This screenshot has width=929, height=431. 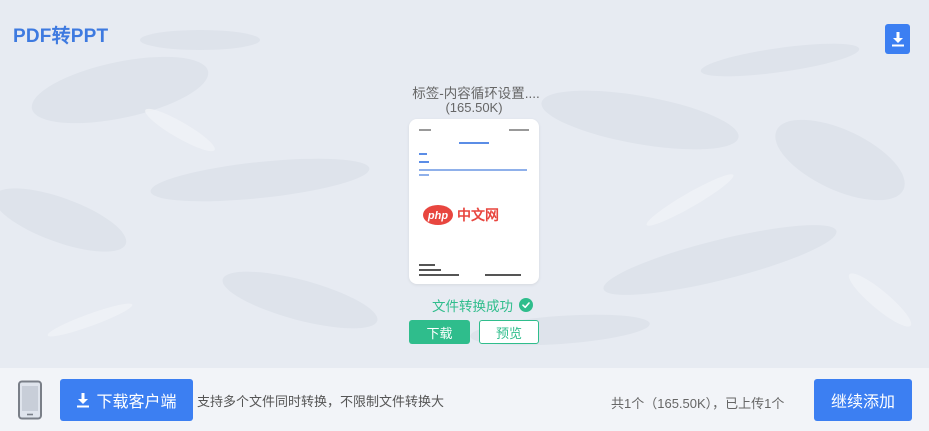 I want to click on preview-button: 预览, so click(x=509, y=332).